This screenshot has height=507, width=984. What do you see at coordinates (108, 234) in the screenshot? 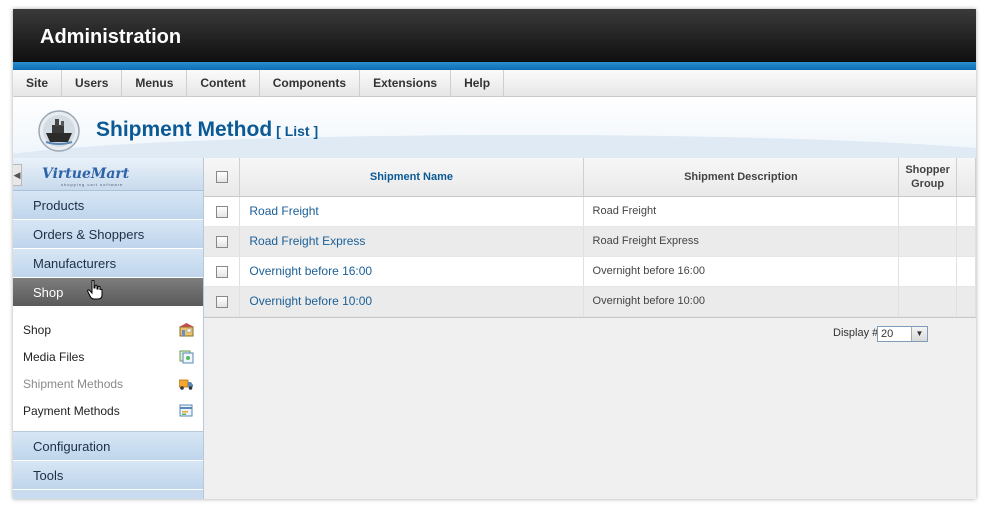
I see `sidebar-item-orders-shoppers: Orders & Shoppers` at bounding box center [108, 234].